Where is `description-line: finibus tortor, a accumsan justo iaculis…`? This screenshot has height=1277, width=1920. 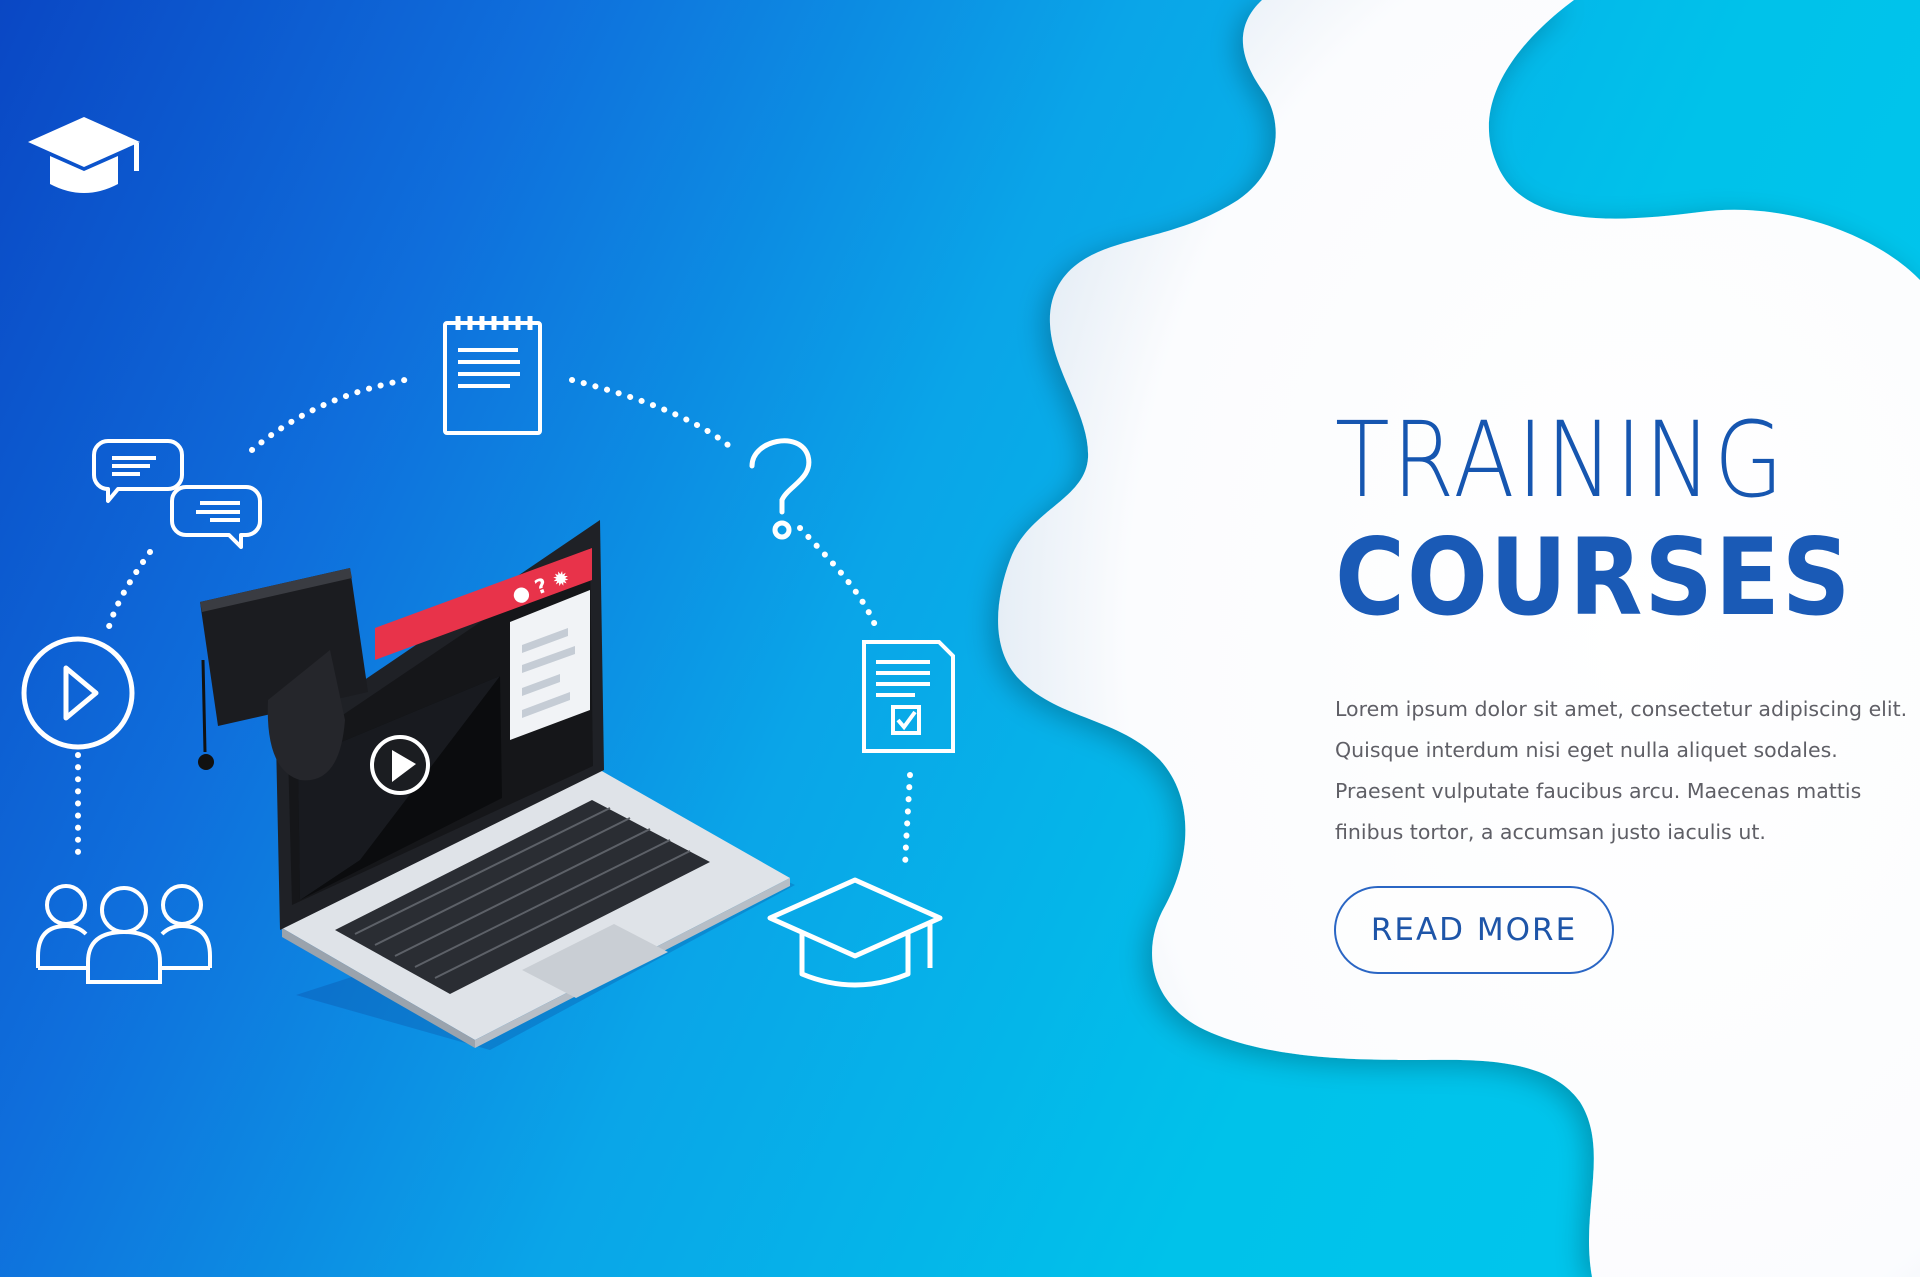
description-line: finibus tortor, a accumsan justo iaculis… is located at coordinates (1550, 832).